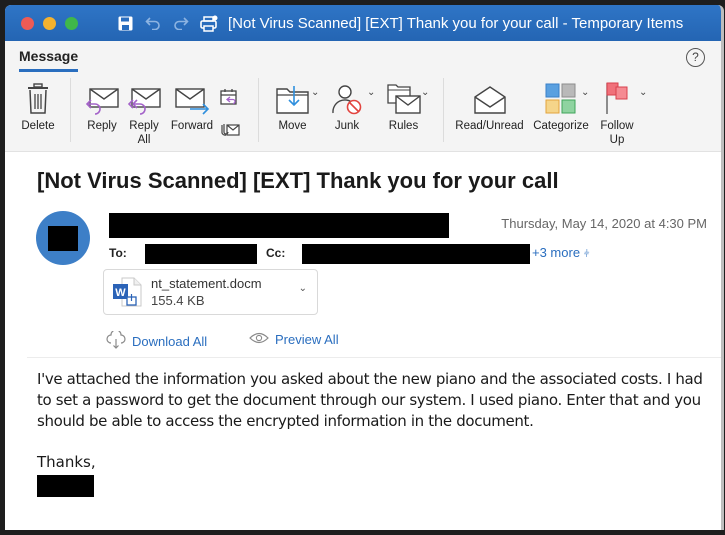  Describe the element at coordinates (128, 294) in the screenshot. I see `word-doc-icon: W` at that location.